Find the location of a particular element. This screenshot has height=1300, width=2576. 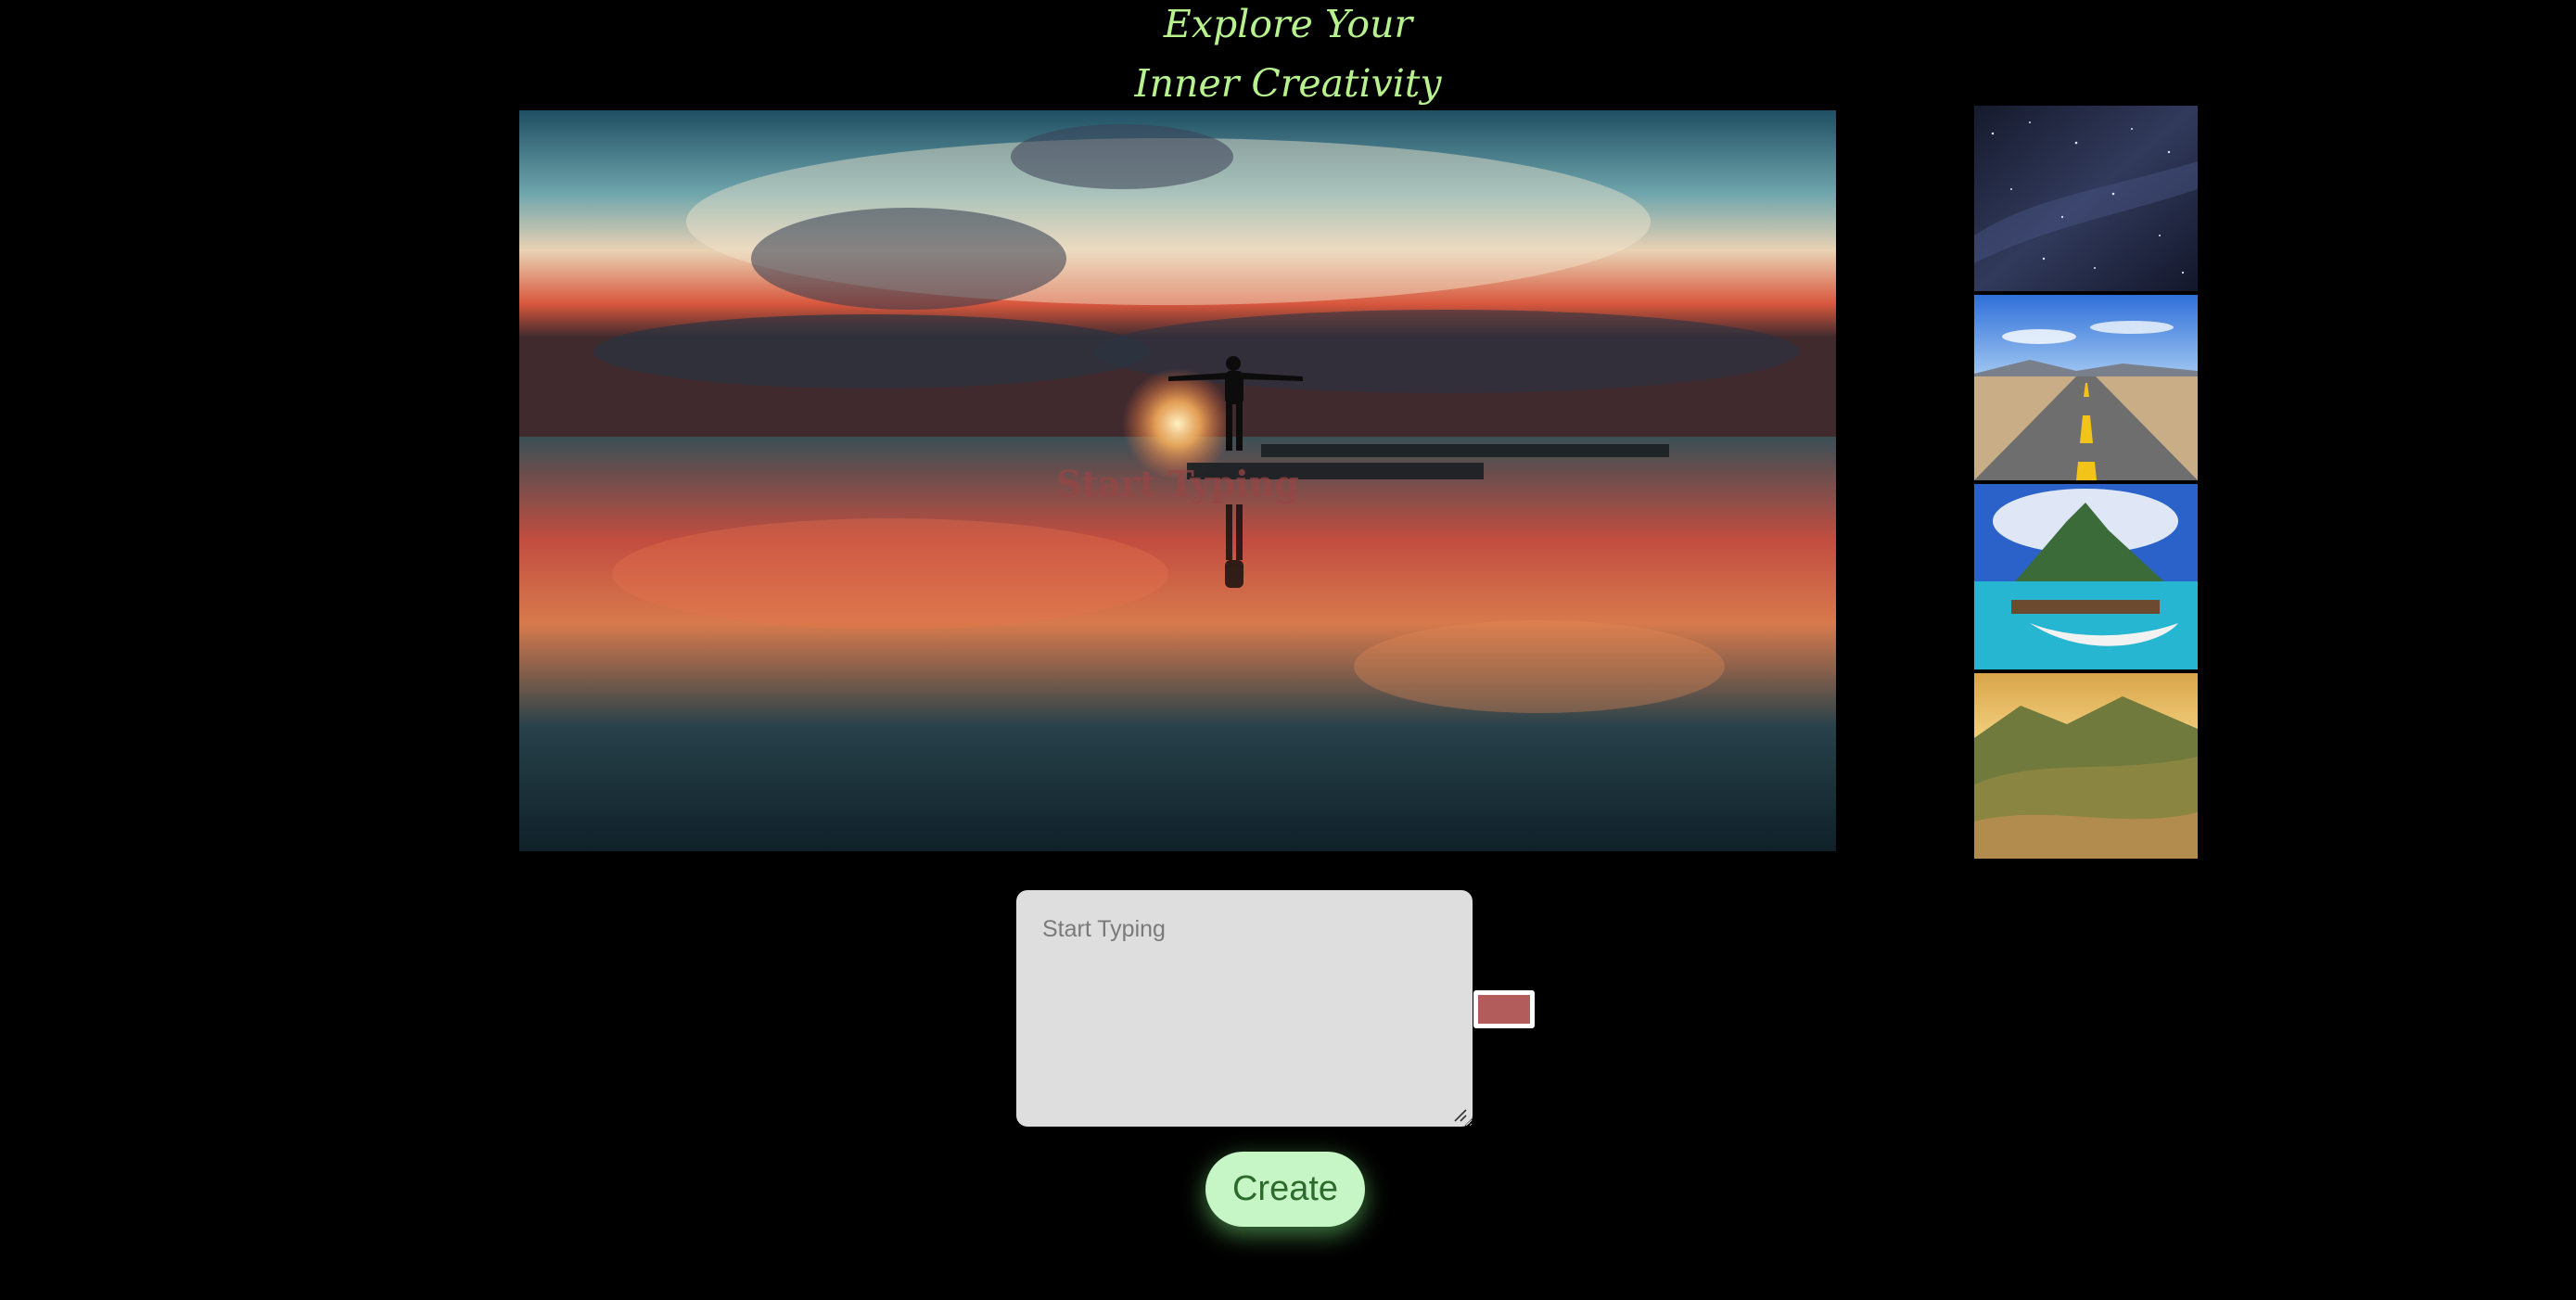

thumbnail-mountain-valley is located at coordinates (2086, 766).